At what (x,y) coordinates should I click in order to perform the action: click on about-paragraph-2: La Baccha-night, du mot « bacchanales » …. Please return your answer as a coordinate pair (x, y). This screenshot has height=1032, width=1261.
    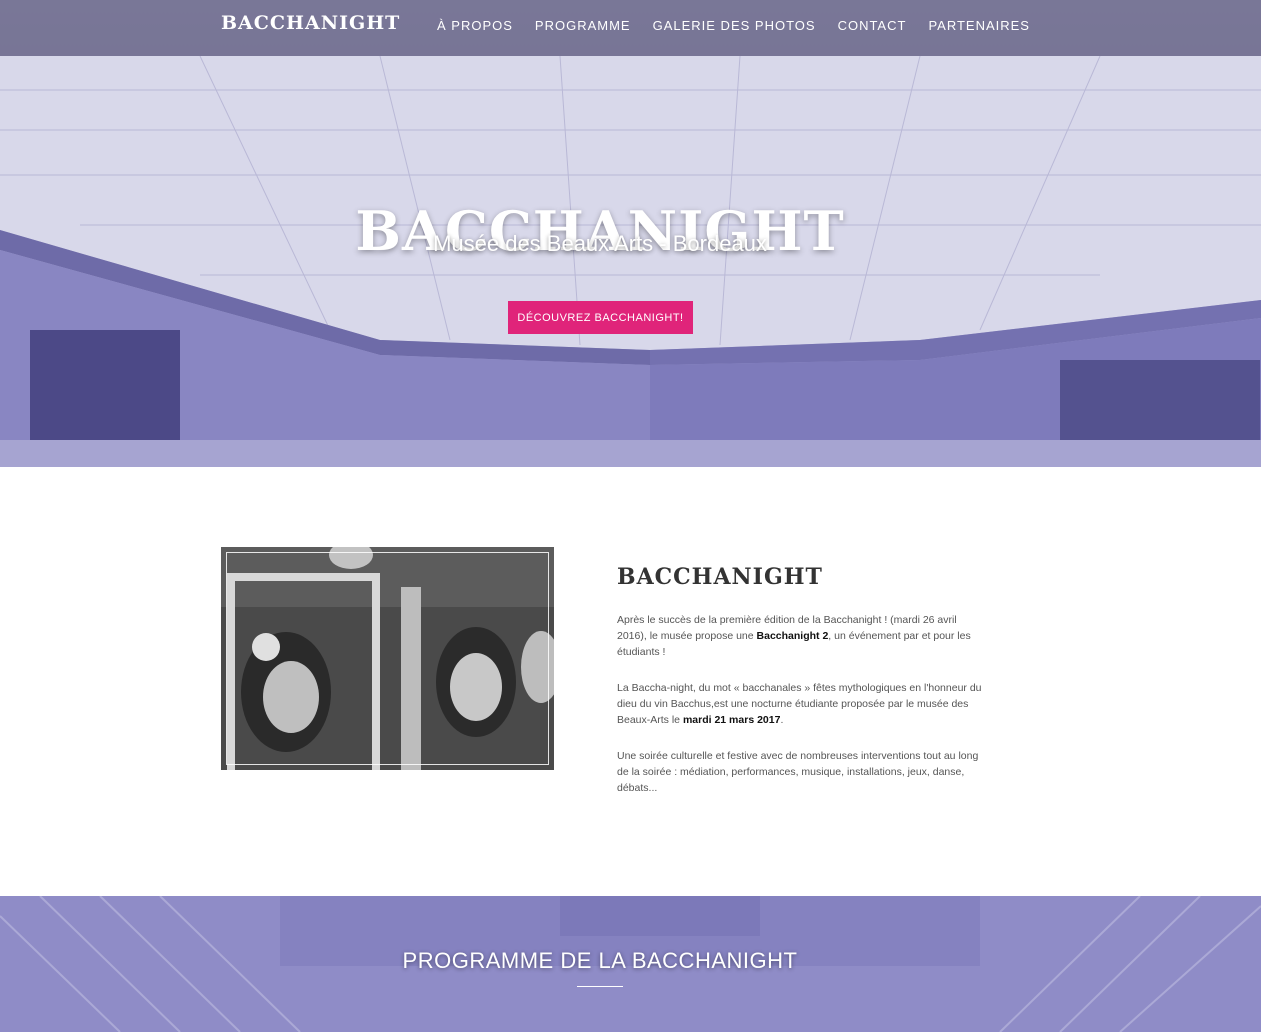
    Looking at the image, I should click on (800, 704).